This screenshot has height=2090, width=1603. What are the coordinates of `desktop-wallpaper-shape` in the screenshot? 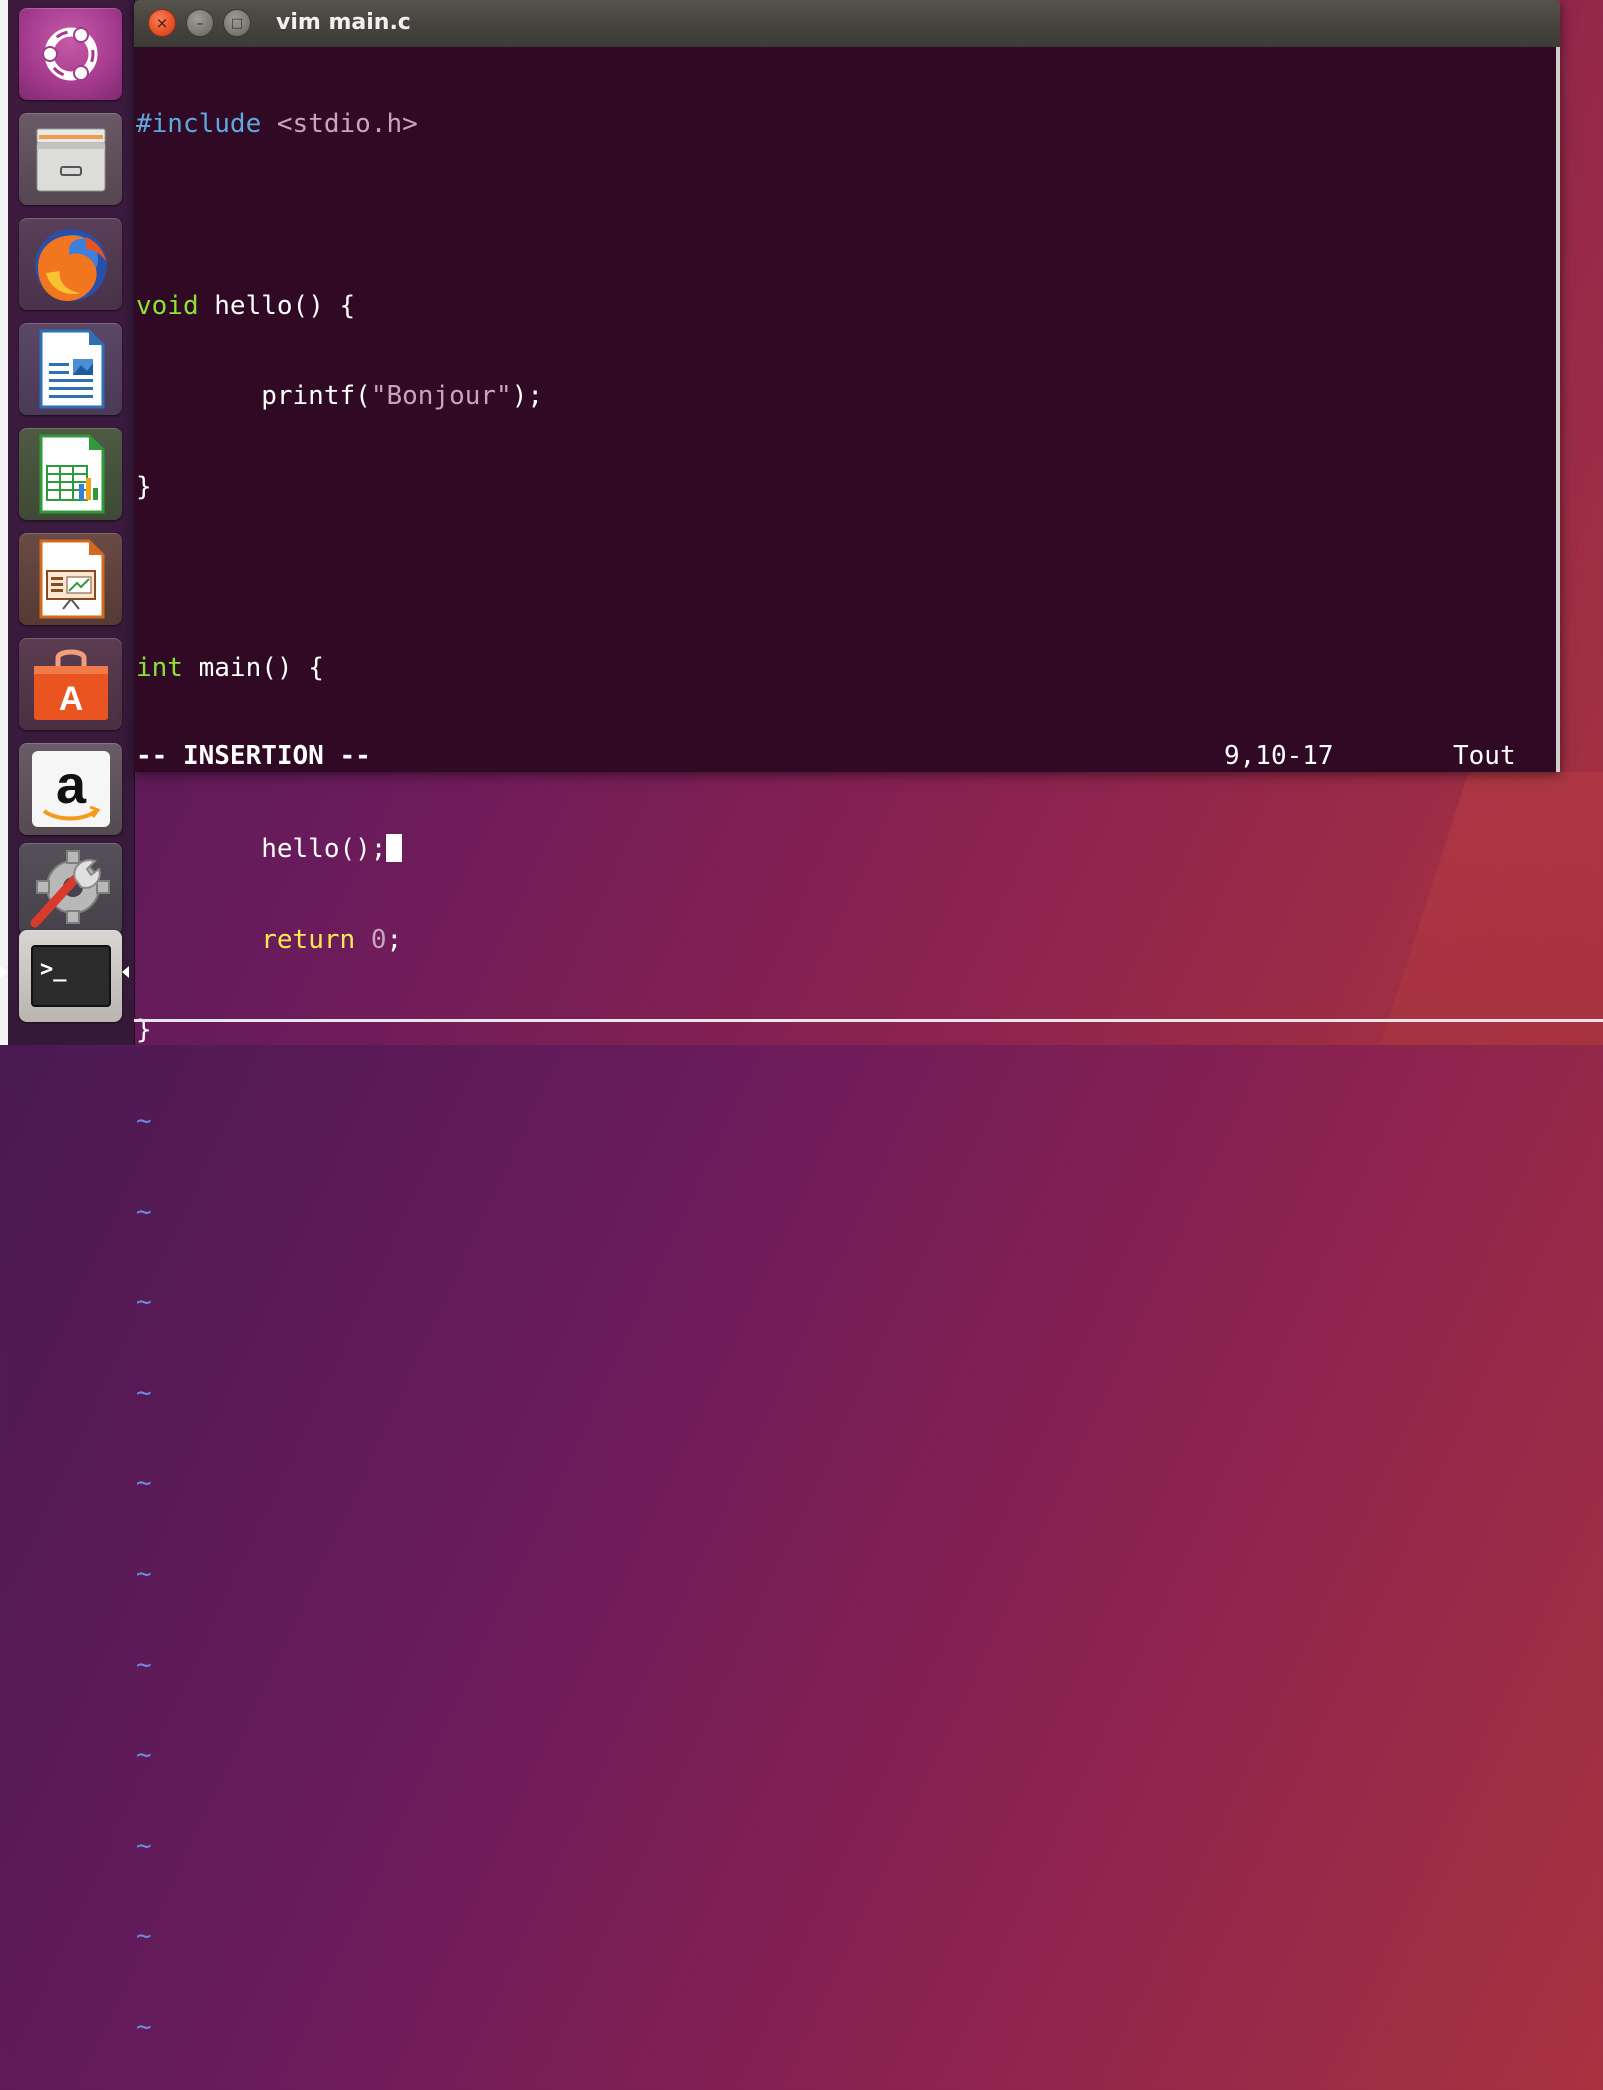 It's located at (1491, 908).